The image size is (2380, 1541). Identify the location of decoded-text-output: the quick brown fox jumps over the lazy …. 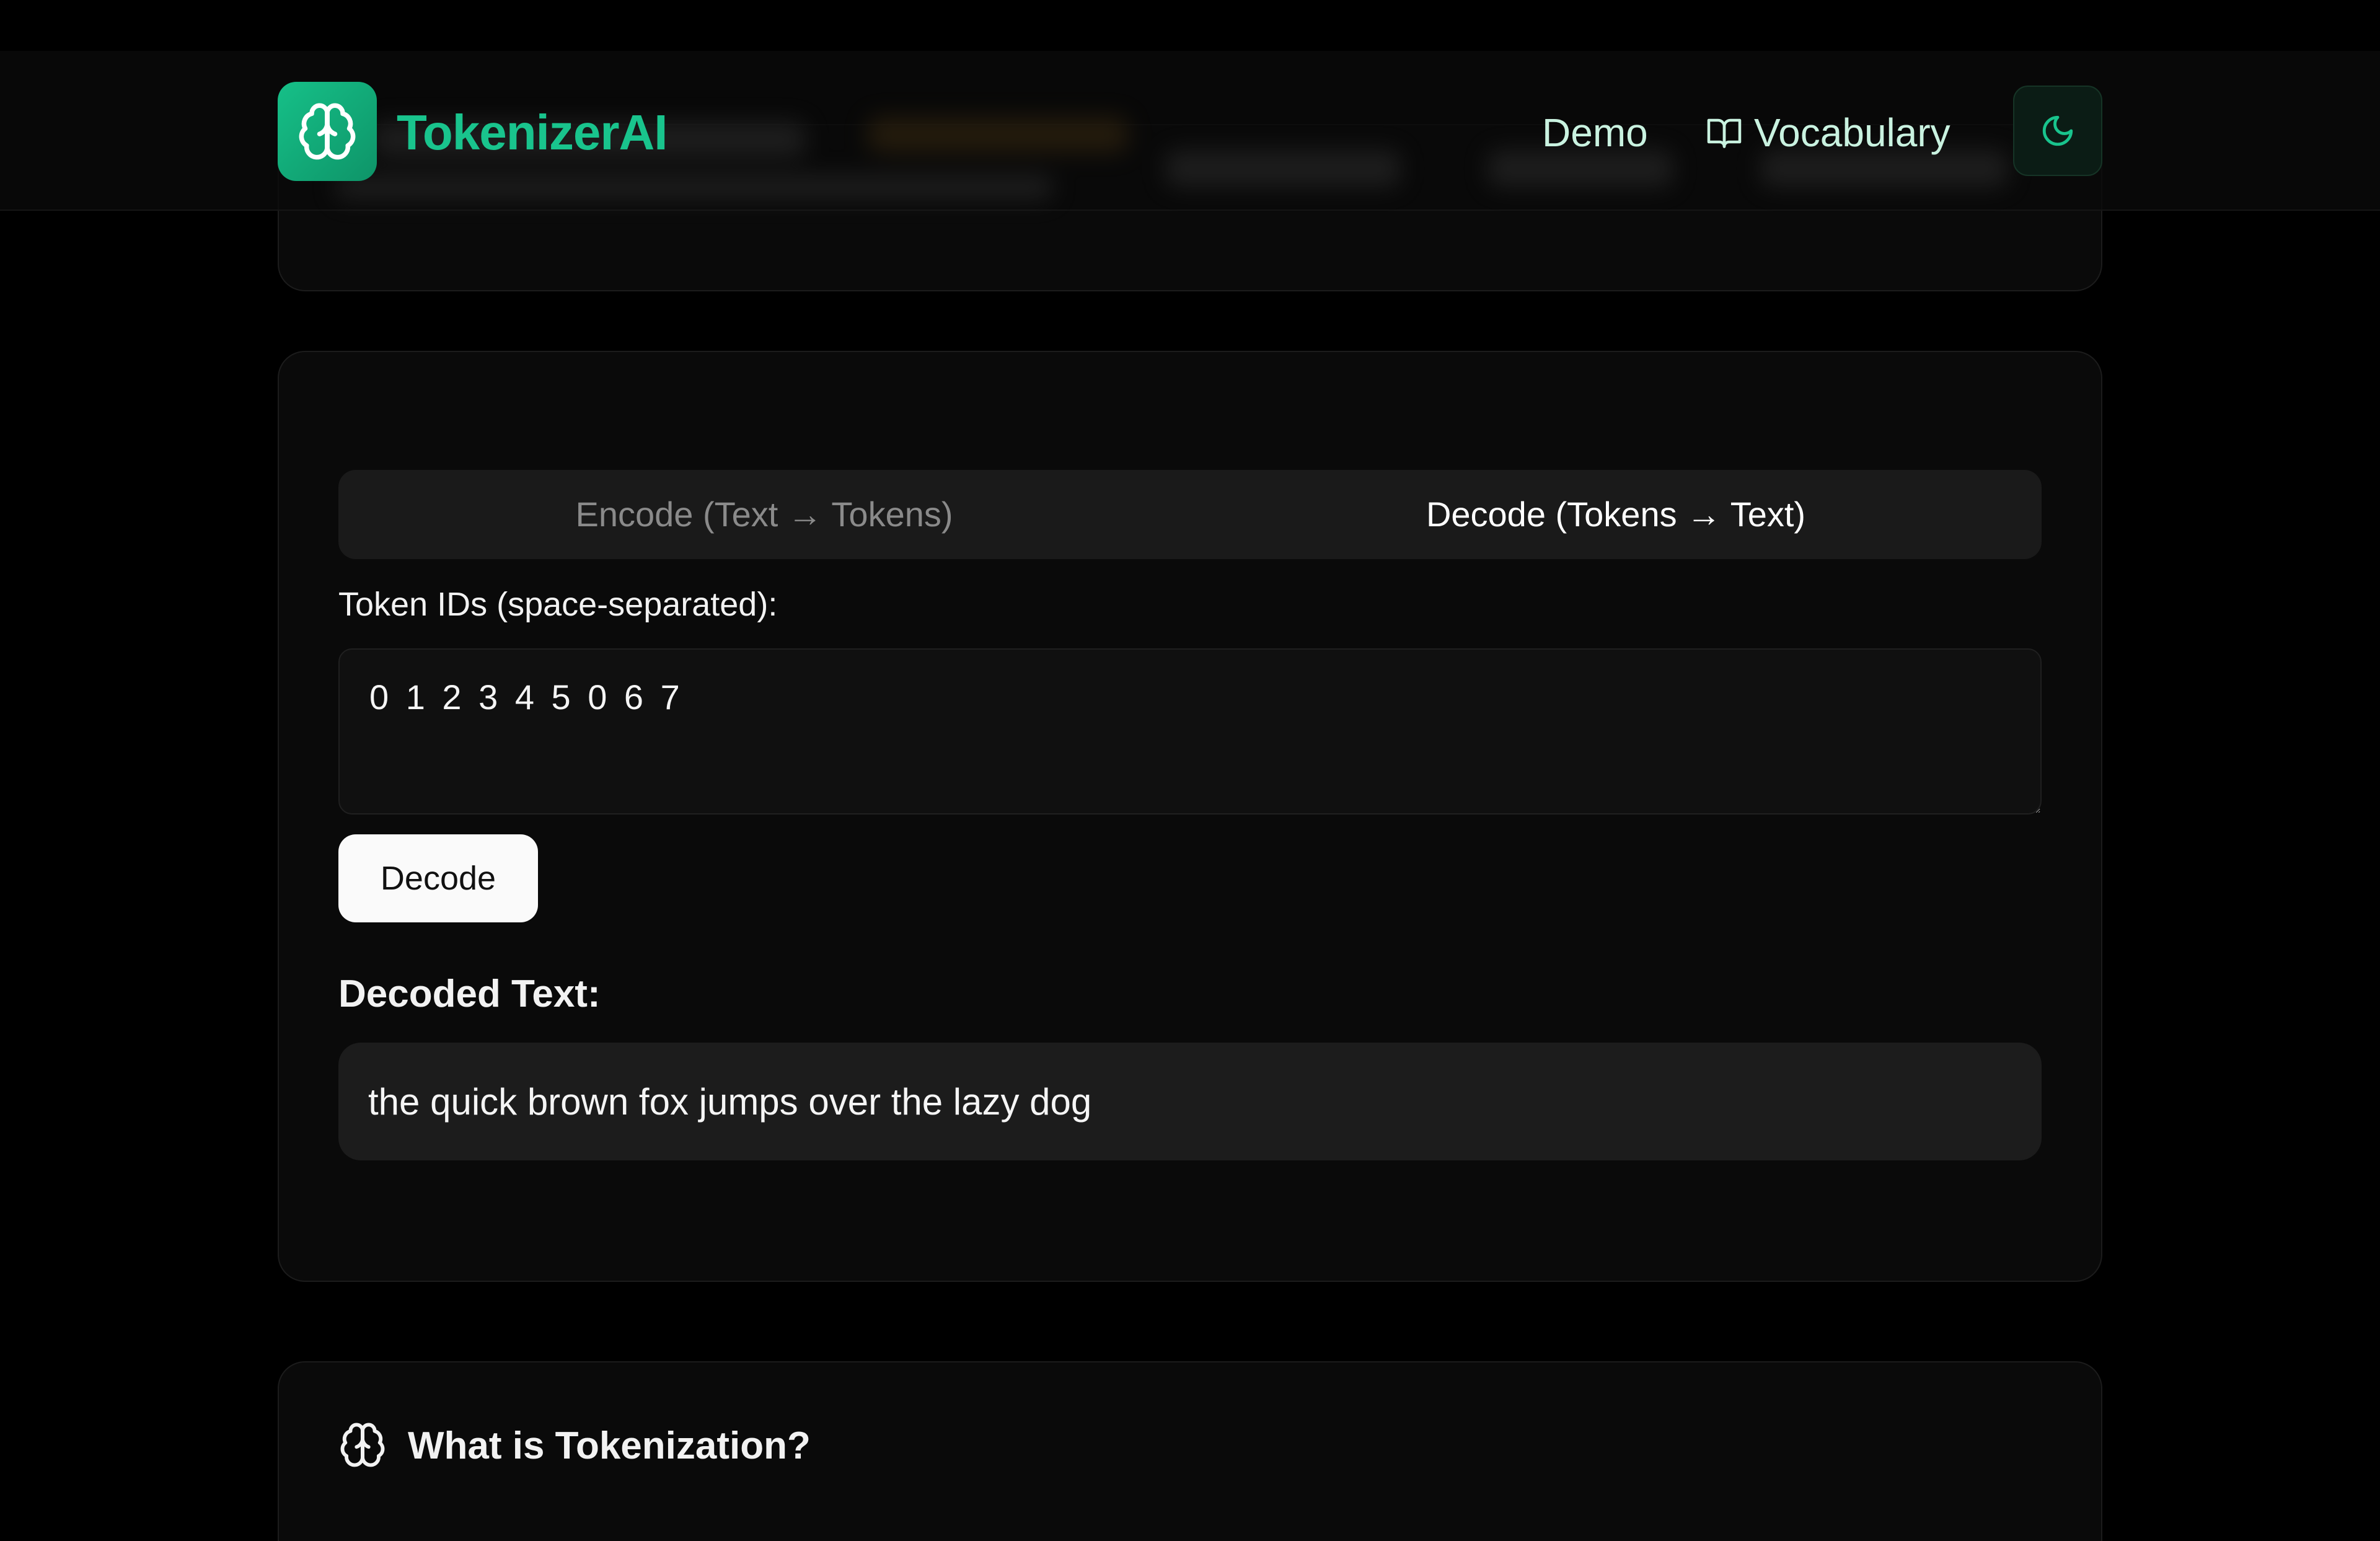
(1190, 1101).